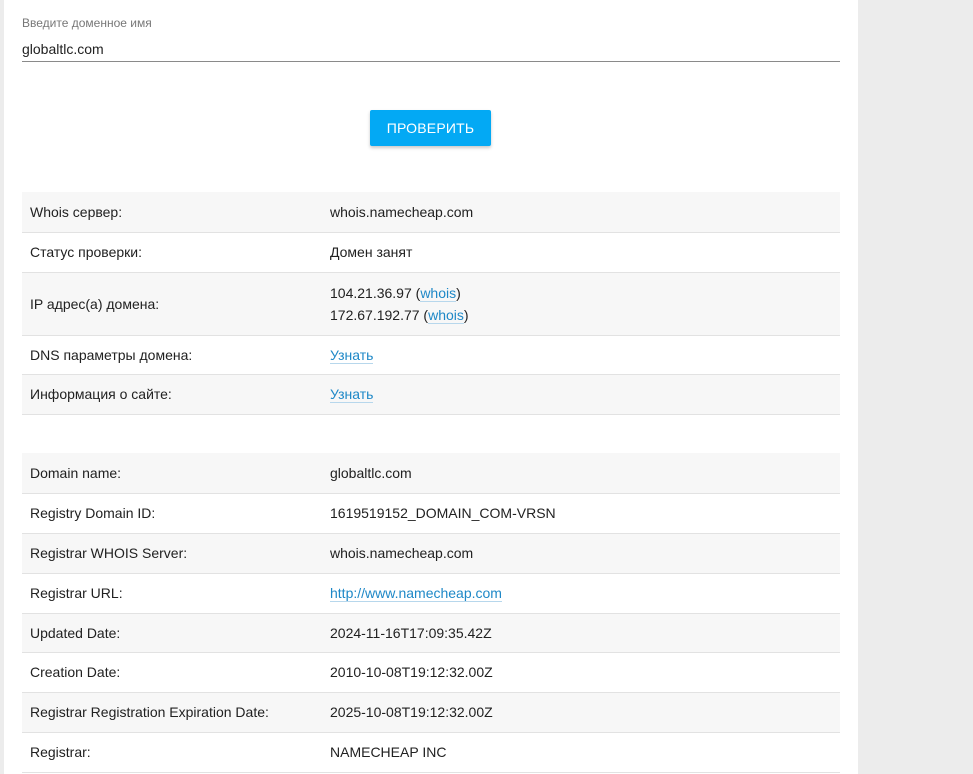 Image resolution: width=973 pixels, height=774 pixels. What do you see at coordinates (172, 593) in the screenshot?
I see `row-label: Registrar URL:` at bounding box center [172, 593].